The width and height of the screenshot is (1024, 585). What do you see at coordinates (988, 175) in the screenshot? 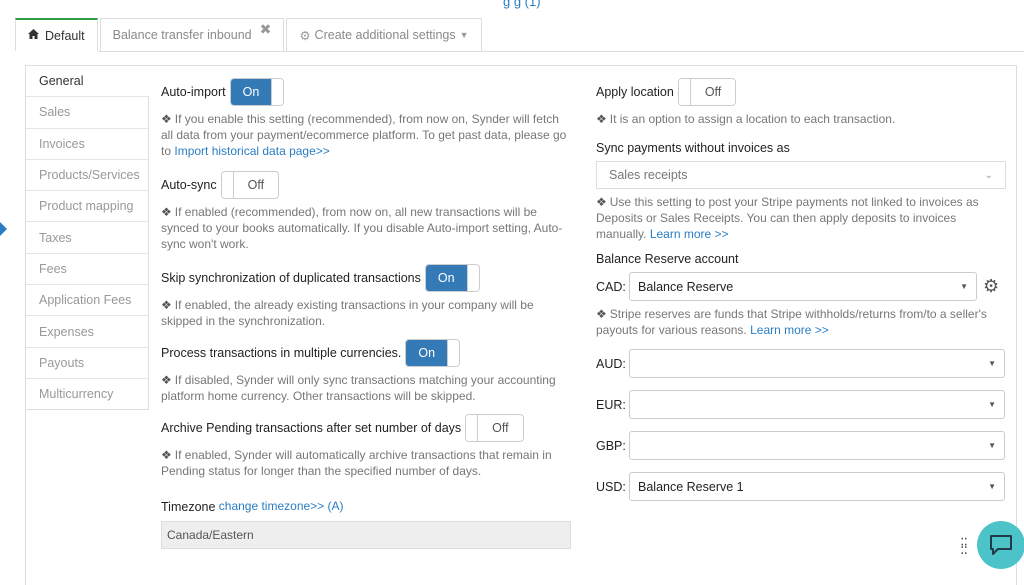
I see `chevron-down-icon: ⌄` at bounding box center [988, 175].